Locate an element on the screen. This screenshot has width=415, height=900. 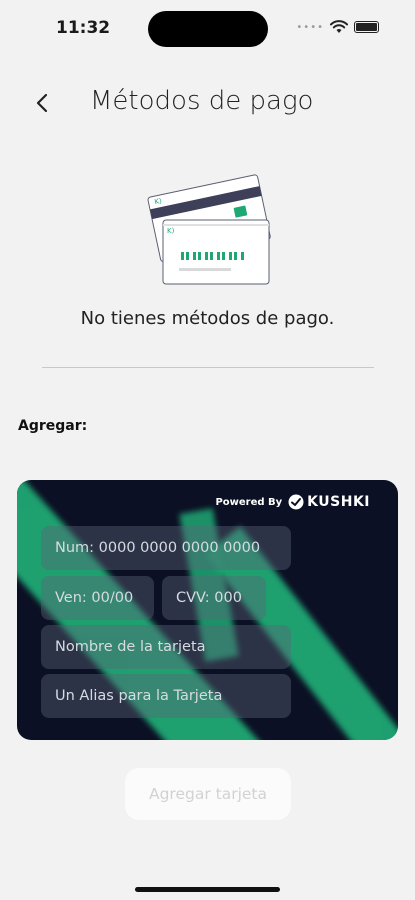
divider is located at coordinates (208, 367).